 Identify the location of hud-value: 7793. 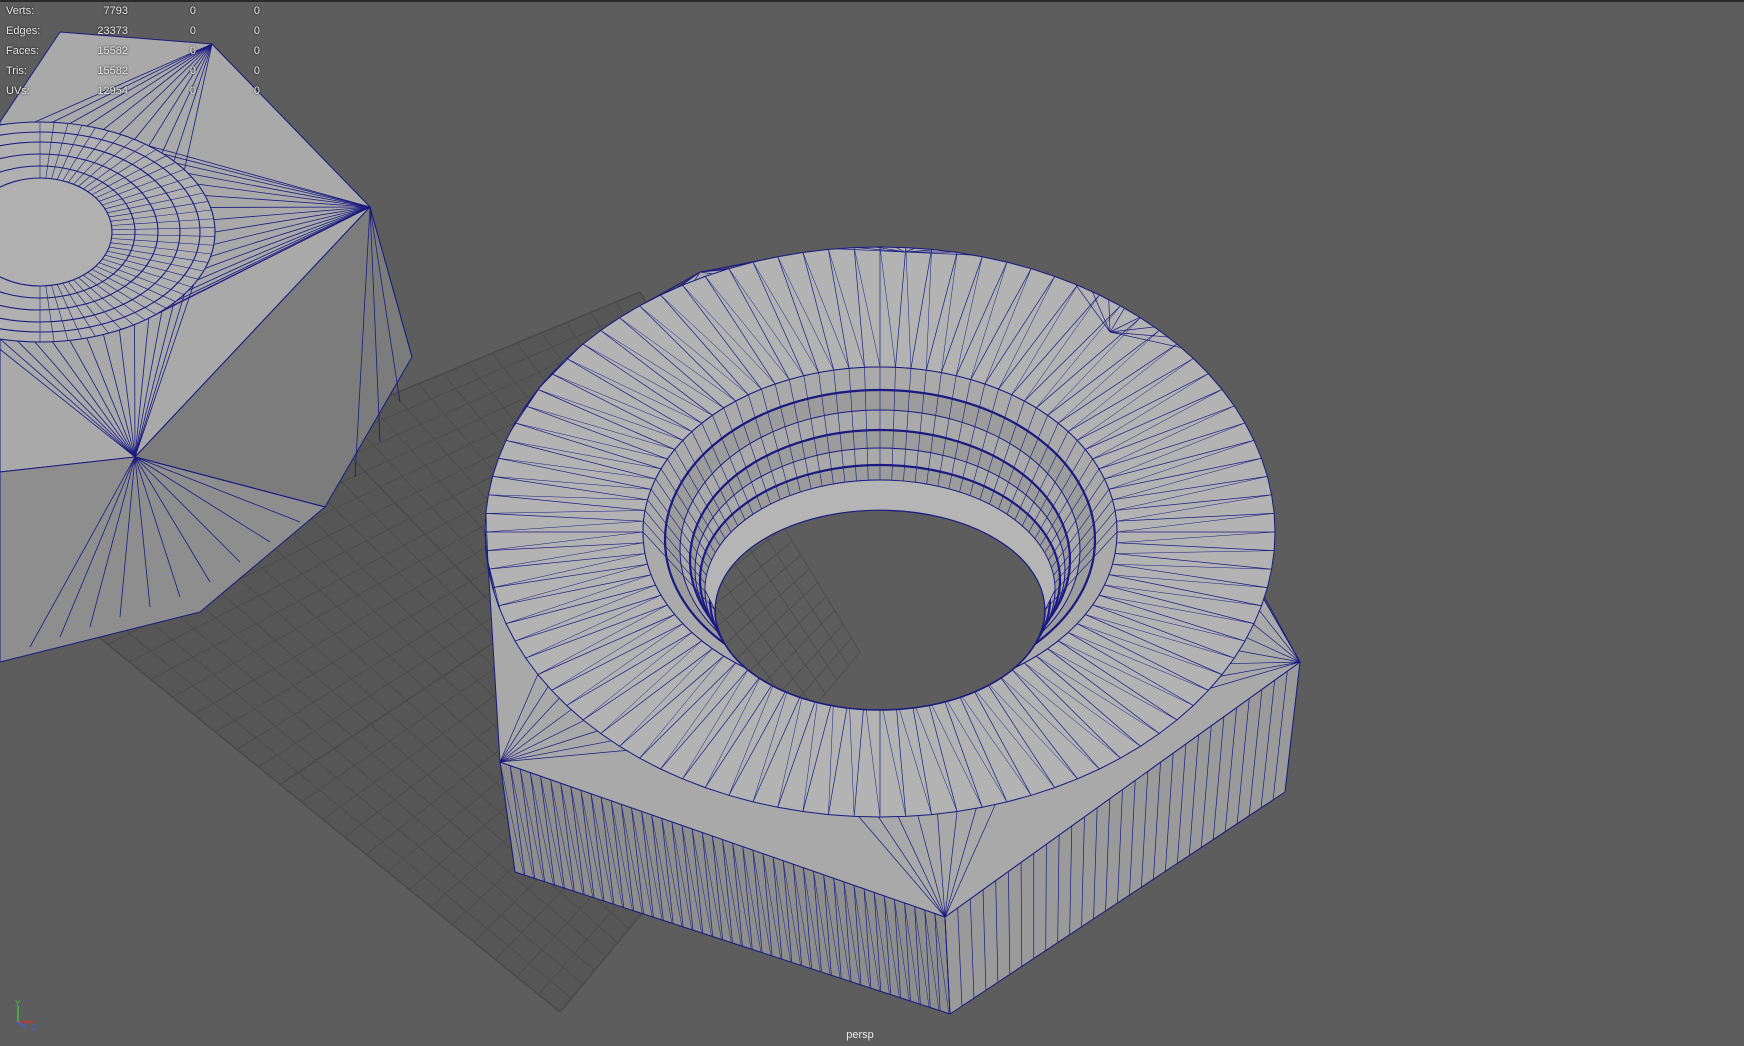
(115, 11).